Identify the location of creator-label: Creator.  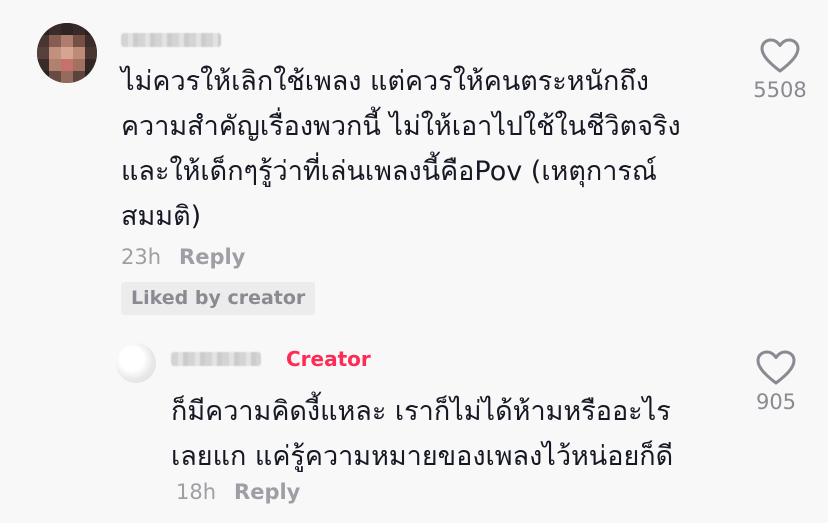
(328, 359).